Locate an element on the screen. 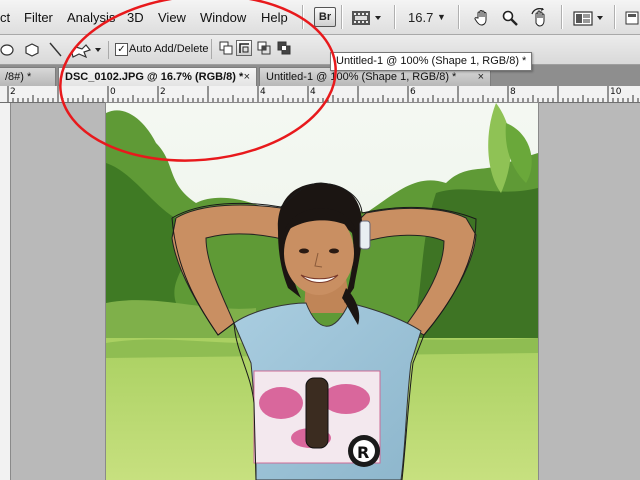 This screenshot has height=480, width=640. exclude-shapes-icon is located at coordinates (284, 48).